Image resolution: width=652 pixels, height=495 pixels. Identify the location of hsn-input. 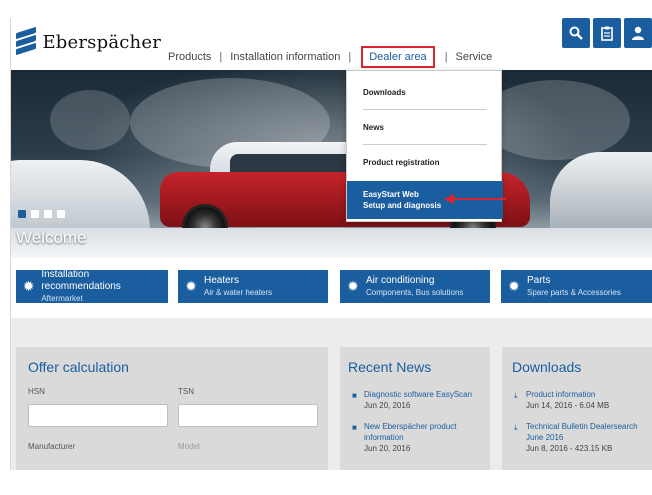
(98, 415).